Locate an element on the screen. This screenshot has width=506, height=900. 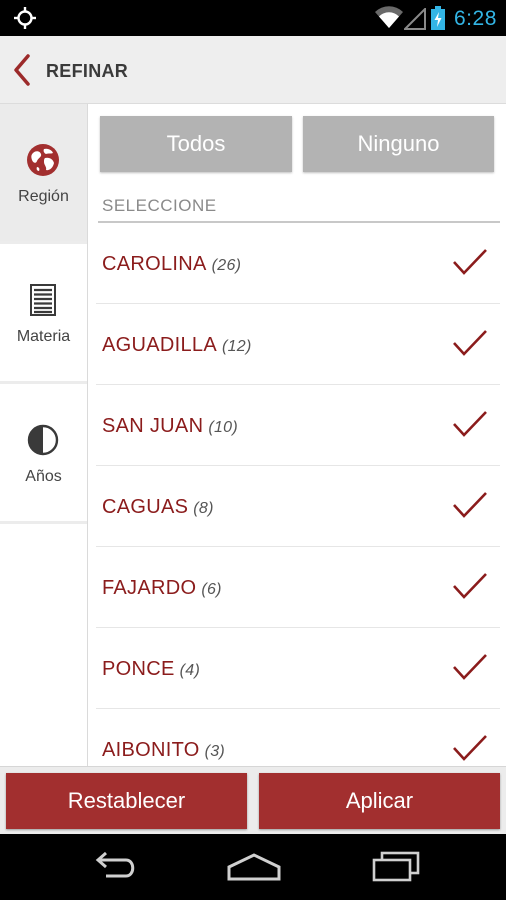
list-item: SAN JUAN (10) is located at coordinates (298, 425).